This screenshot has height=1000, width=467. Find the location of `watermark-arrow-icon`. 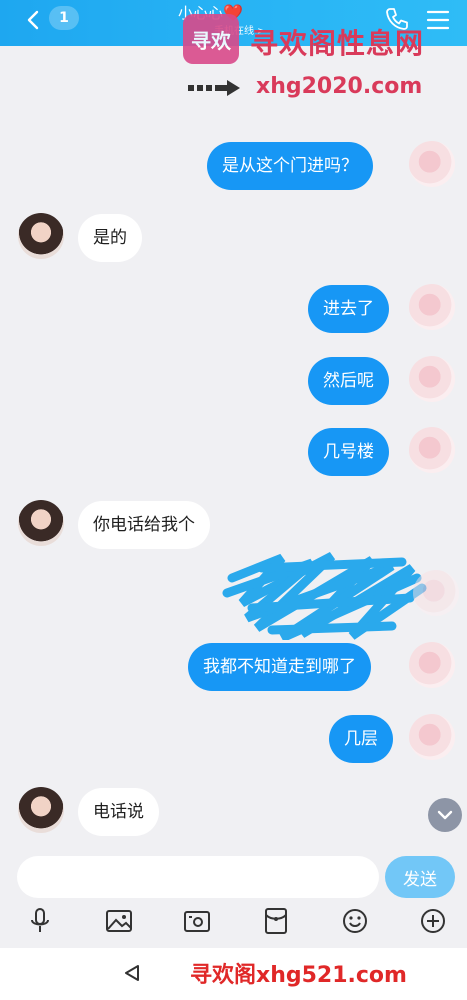

watermark-arrow-icon is located at coordinates (214, 88).